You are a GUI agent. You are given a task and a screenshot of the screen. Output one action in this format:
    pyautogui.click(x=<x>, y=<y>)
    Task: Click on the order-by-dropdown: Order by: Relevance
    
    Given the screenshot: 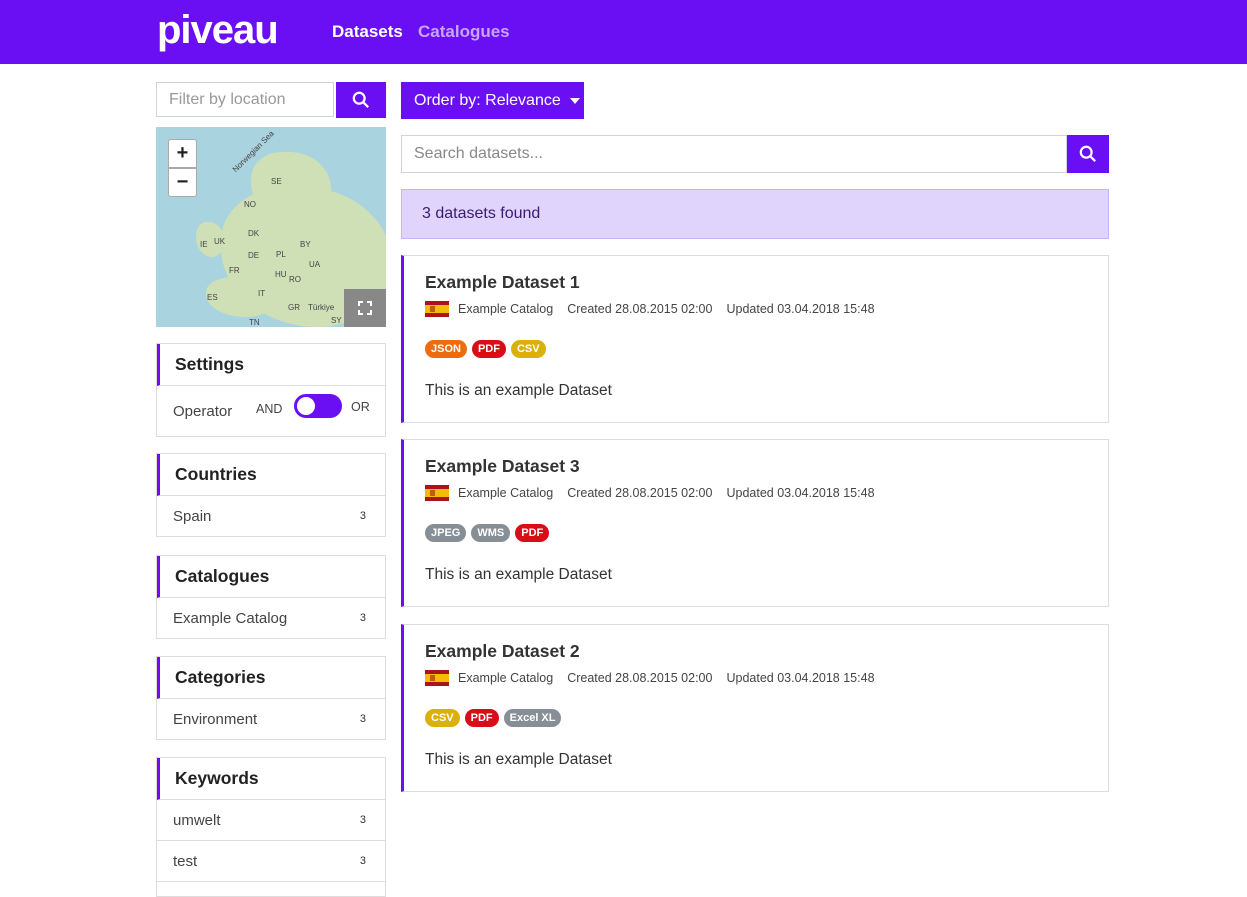 What is the action you would take?
    pyautogui.click(x=492, y=100)
    